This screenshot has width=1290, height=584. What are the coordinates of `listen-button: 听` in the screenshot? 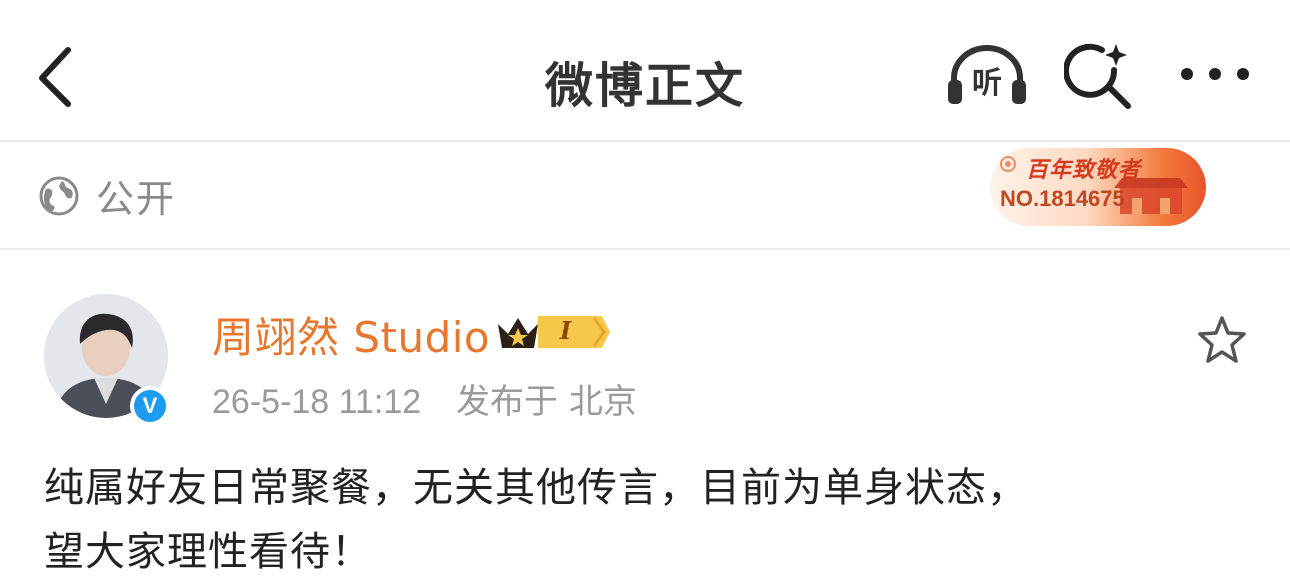 It's located at (987, 75).